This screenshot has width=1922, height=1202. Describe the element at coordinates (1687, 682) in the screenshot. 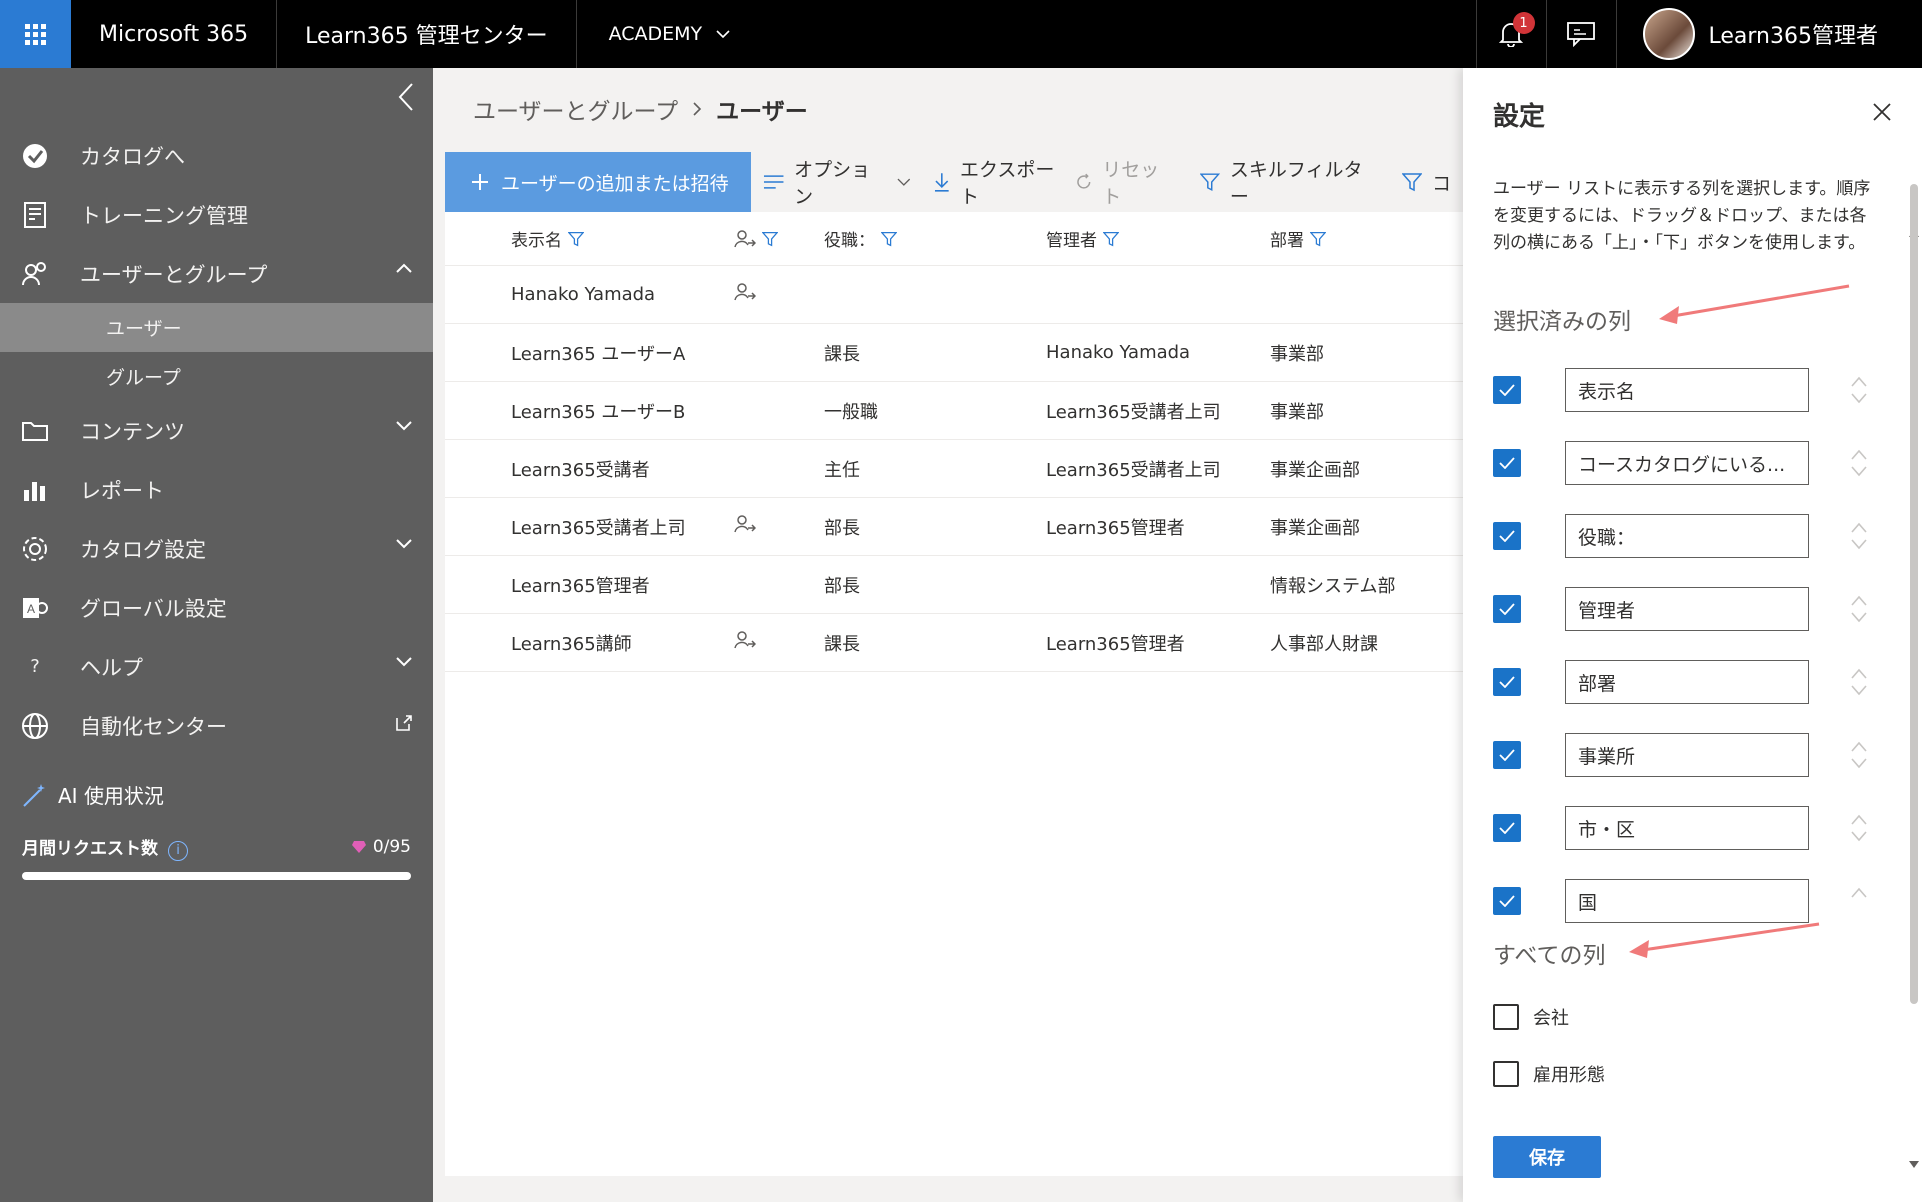

I see `column-name-field: 部署` at that location.